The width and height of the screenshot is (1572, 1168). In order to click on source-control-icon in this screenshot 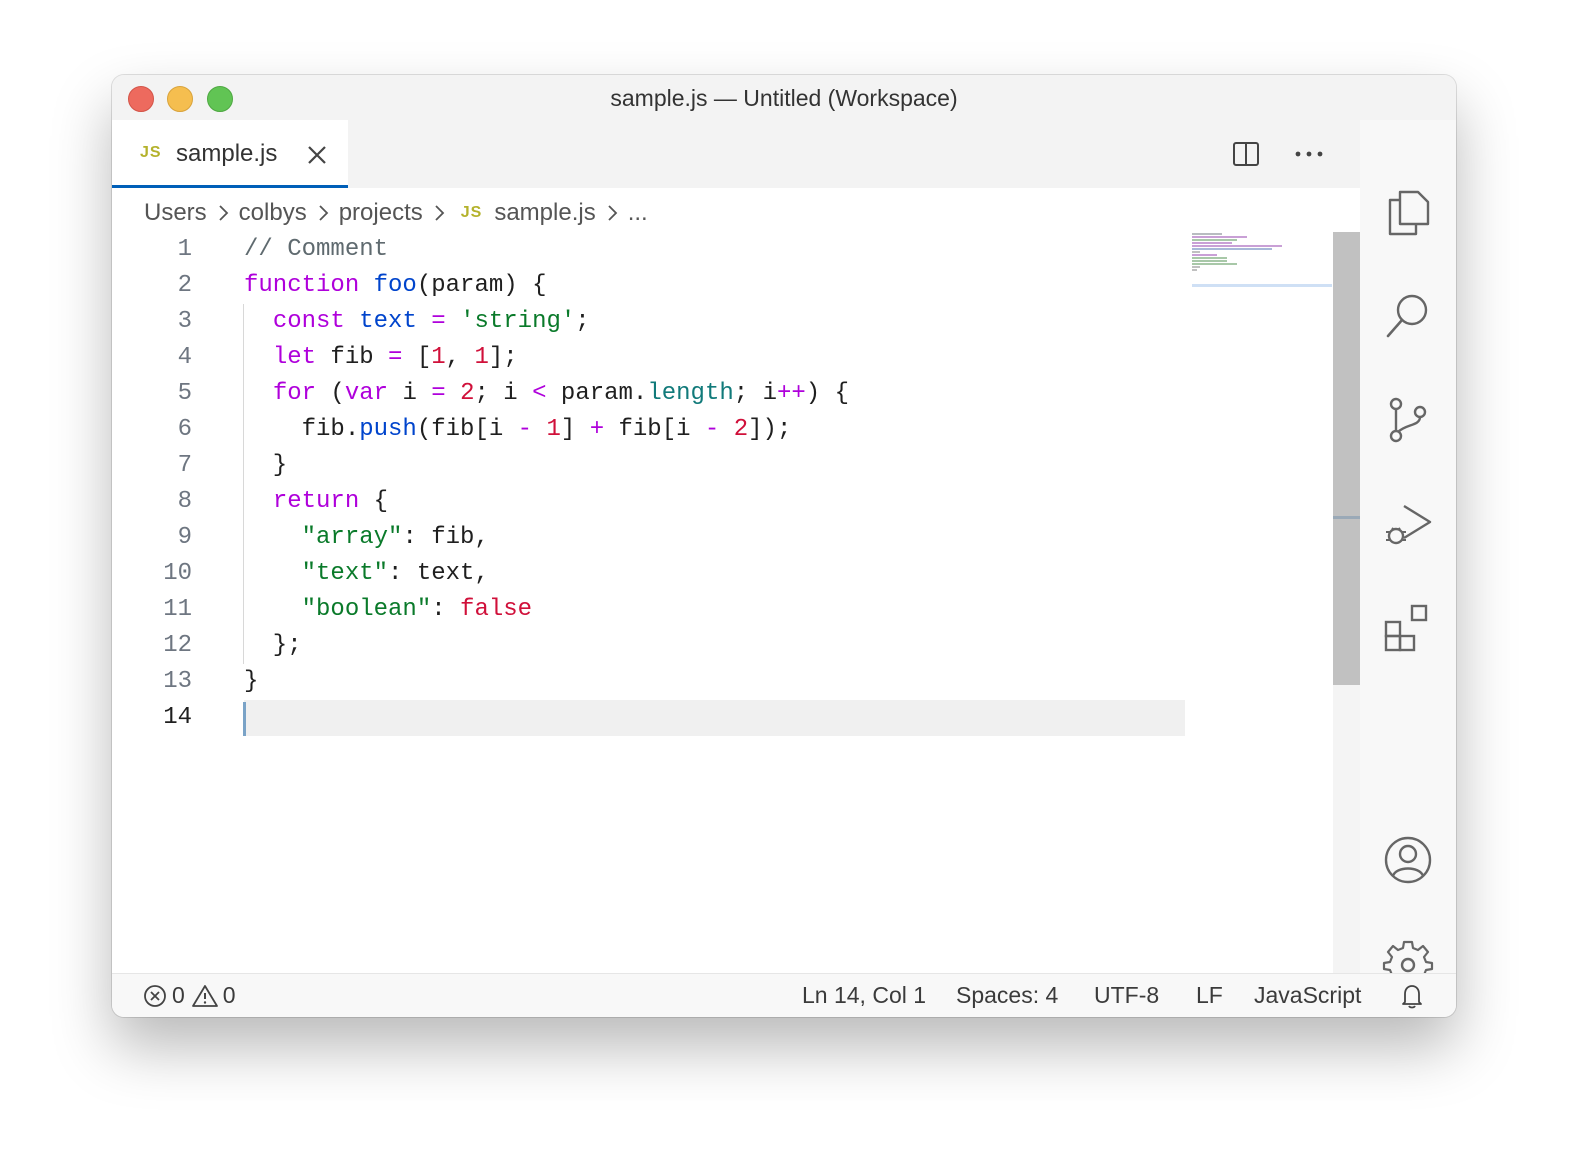, I will do `click(1408, 420)`.